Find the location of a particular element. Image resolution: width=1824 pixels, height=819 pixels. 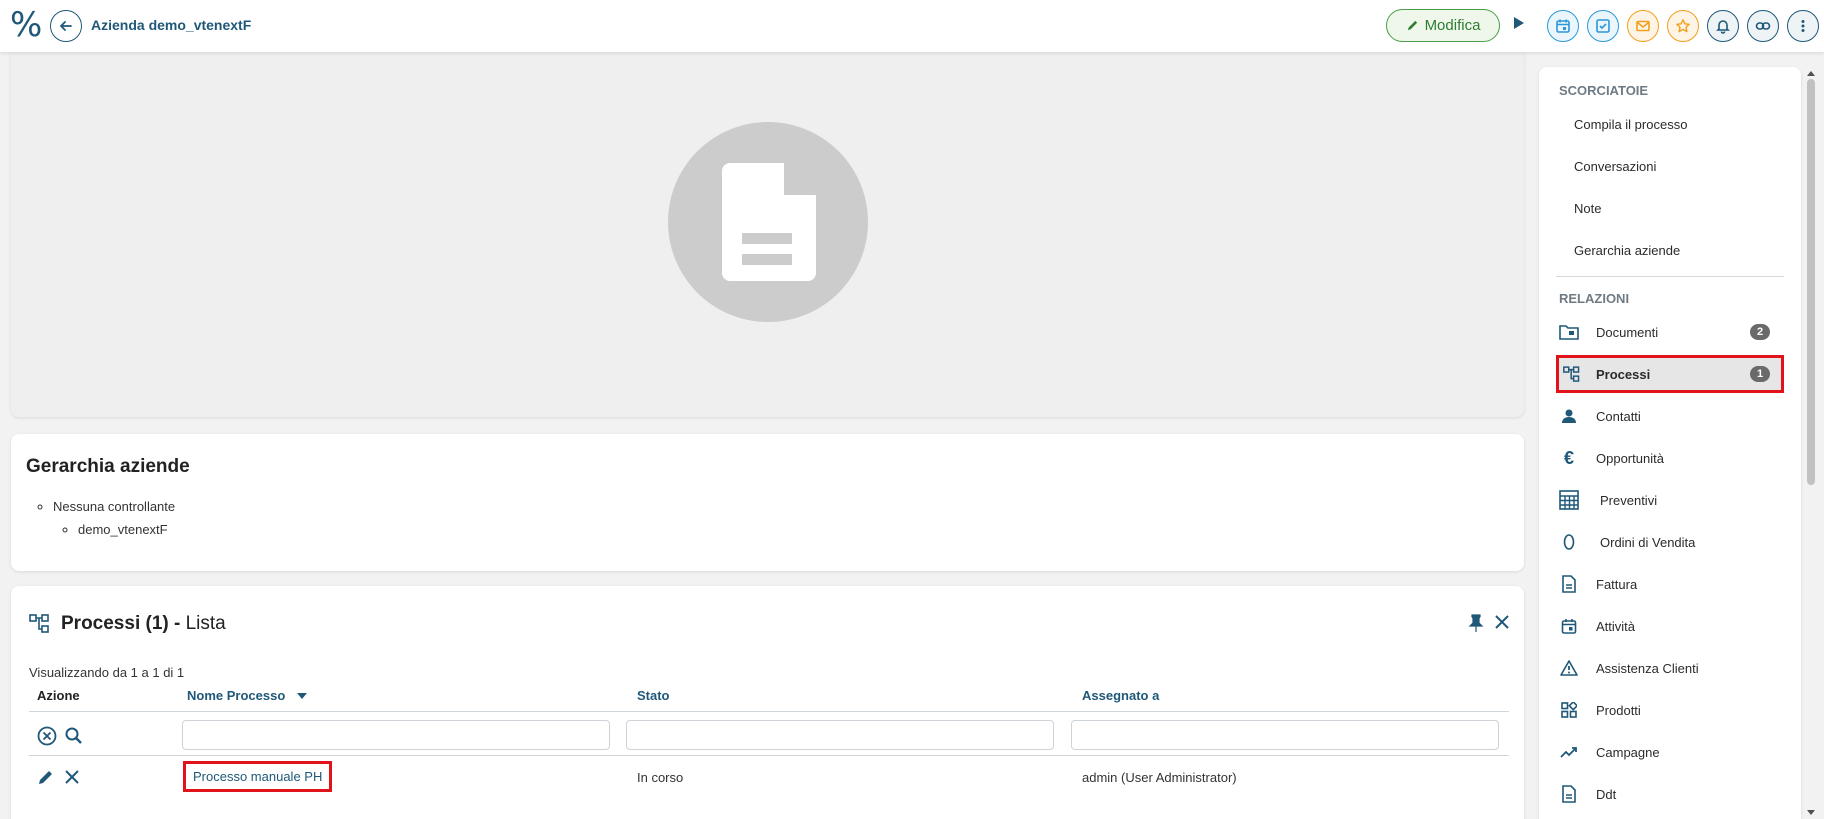

scroll-down-icon is located at coordinates (1811, 813).